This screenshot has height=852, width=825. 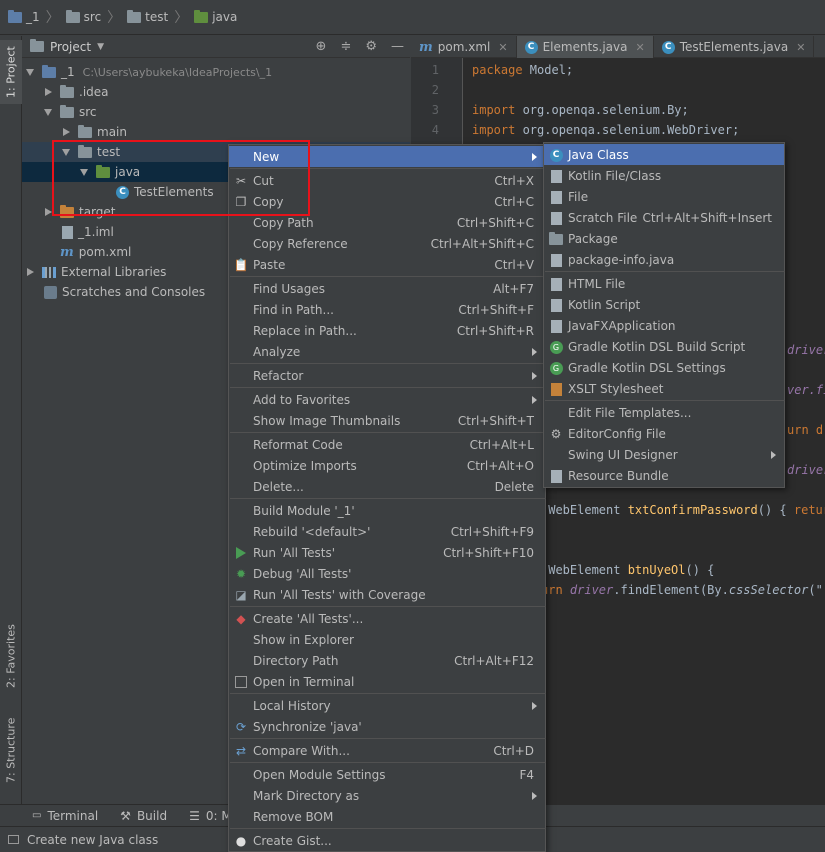 I want to click on tab-testelements-java: C TestElements.java ✕, so click(x=734, y=47).